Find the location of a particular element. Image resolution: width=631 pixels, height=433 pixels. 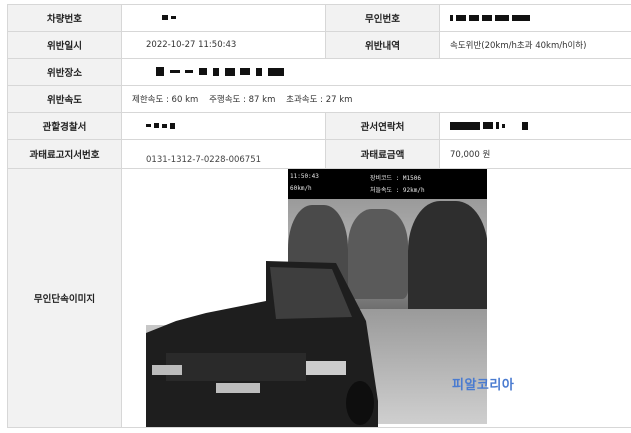

value-station-contact-redacted is located at coordinates (535, 126).